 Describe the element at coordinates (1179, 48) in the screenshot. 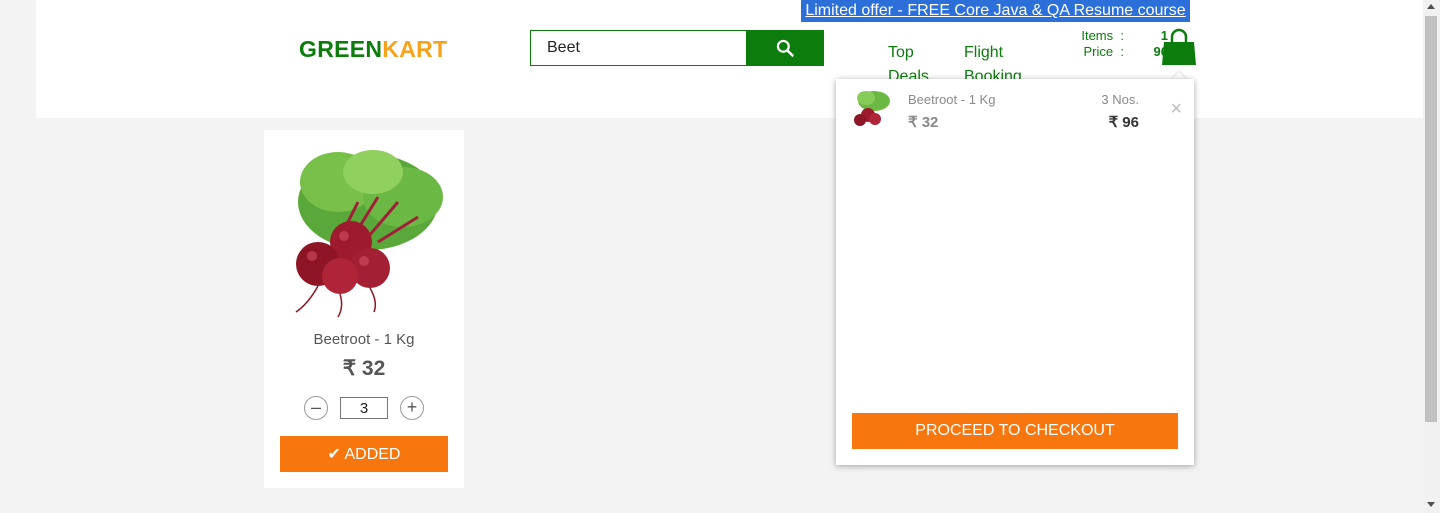

I see `shopping-bag-icon` at that location.